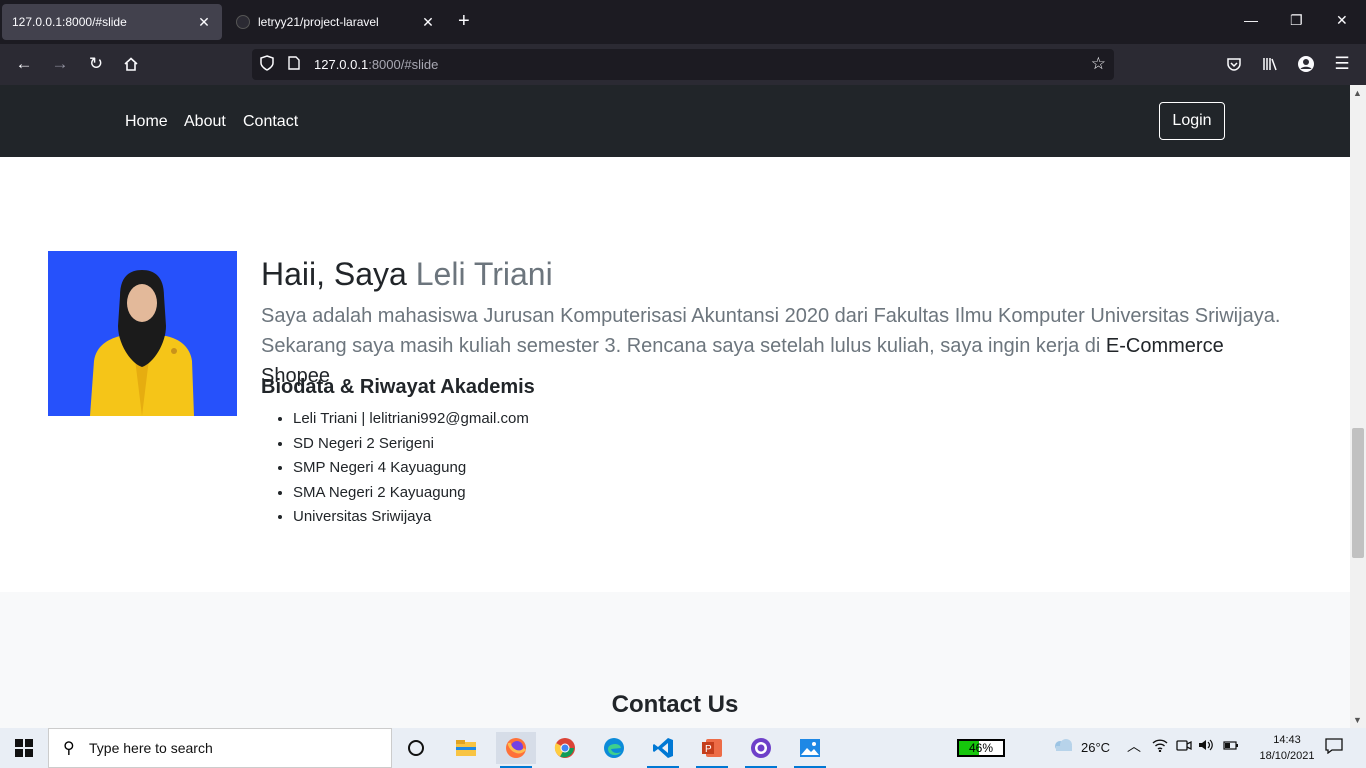 This screenshot has width=1366, height=768. I want to click on taskbar-search-box: ⚲ Type here to search, so click(220, 748).